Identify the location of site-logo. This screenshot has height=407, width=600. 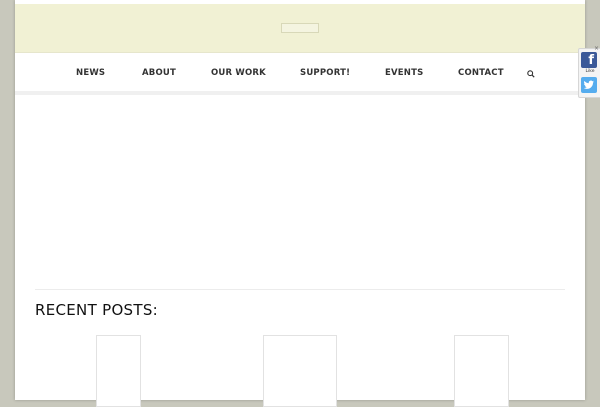
(300, 28).